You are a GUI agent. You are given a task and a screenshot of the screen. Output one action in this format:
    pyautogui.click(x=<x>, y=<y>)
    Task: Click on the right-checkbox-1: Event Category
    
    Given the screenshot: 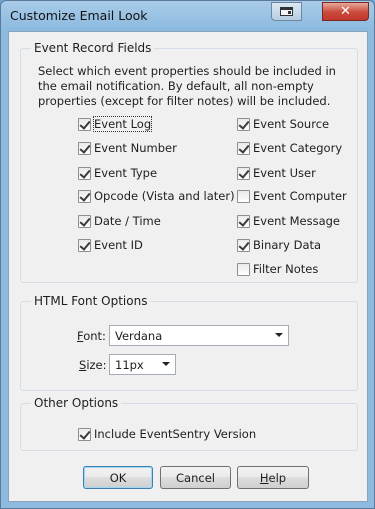 What is the action you would take?
    pyautogui.click(x=289, y=148)
    